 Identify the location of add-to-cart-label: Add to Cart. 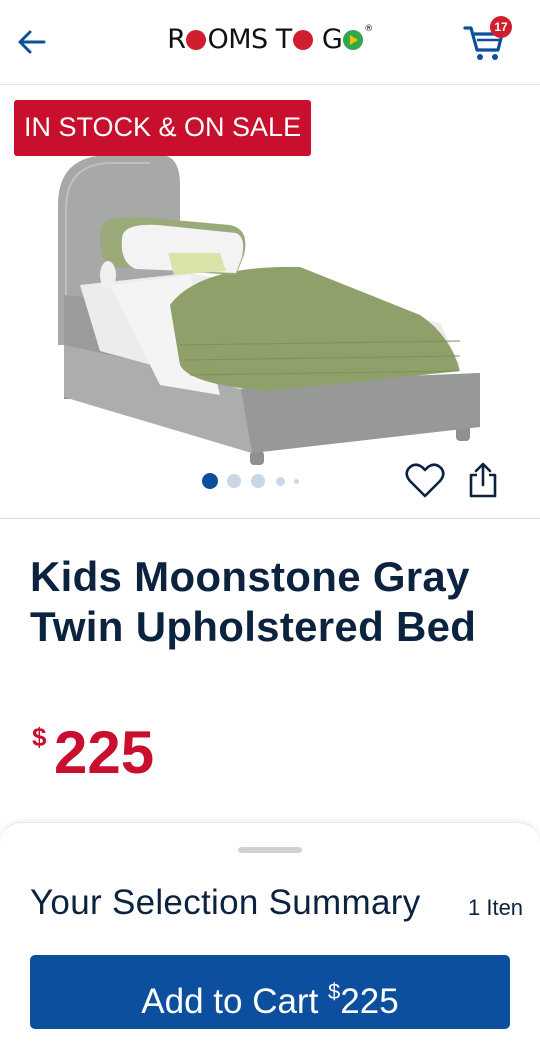
(235, 1001).